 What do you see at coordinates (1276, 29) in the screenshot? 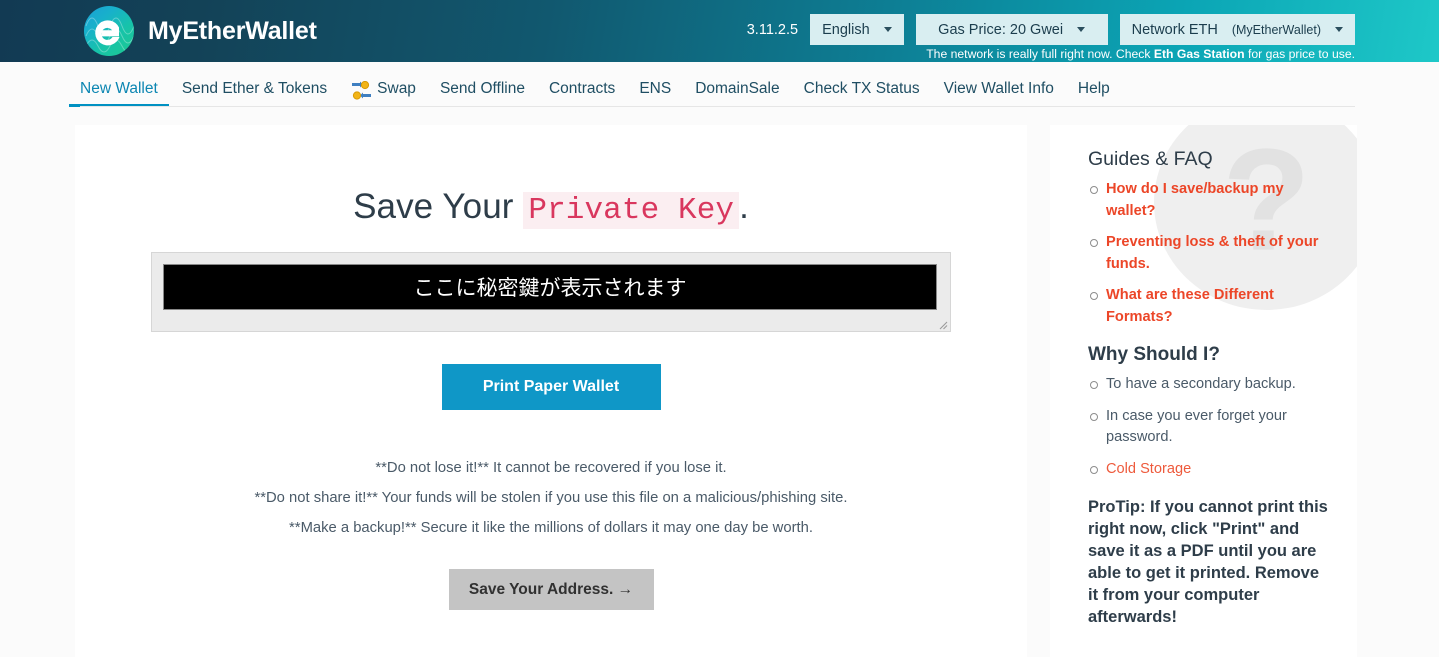
I see `network-sublabel: (MyEtherWallet)` at bounding box center [1276, 29].